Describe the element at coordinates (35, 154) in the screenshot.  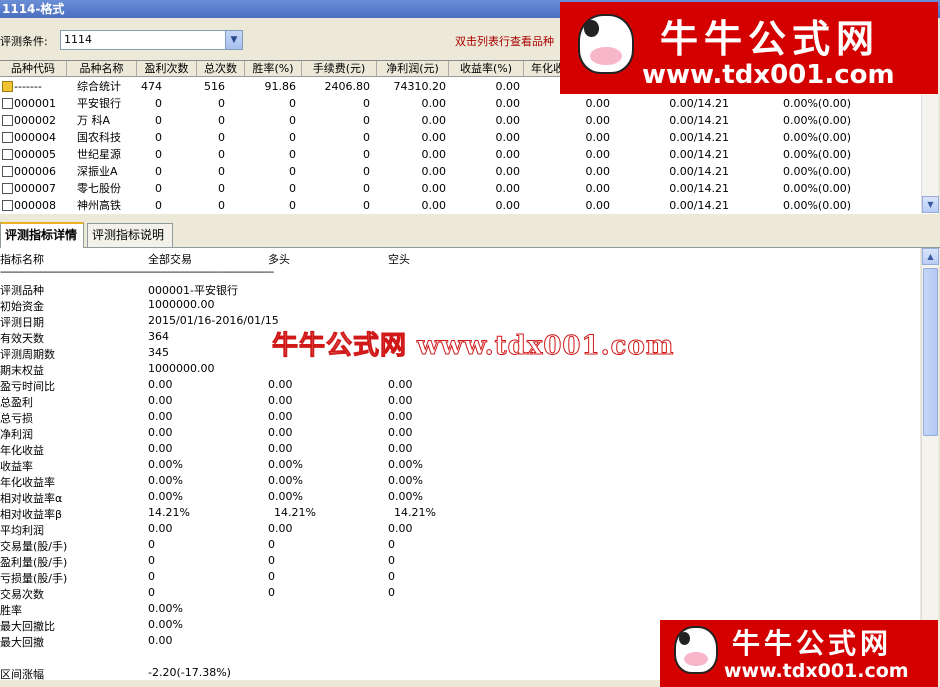
I see `cell-code: 000005` at that location.